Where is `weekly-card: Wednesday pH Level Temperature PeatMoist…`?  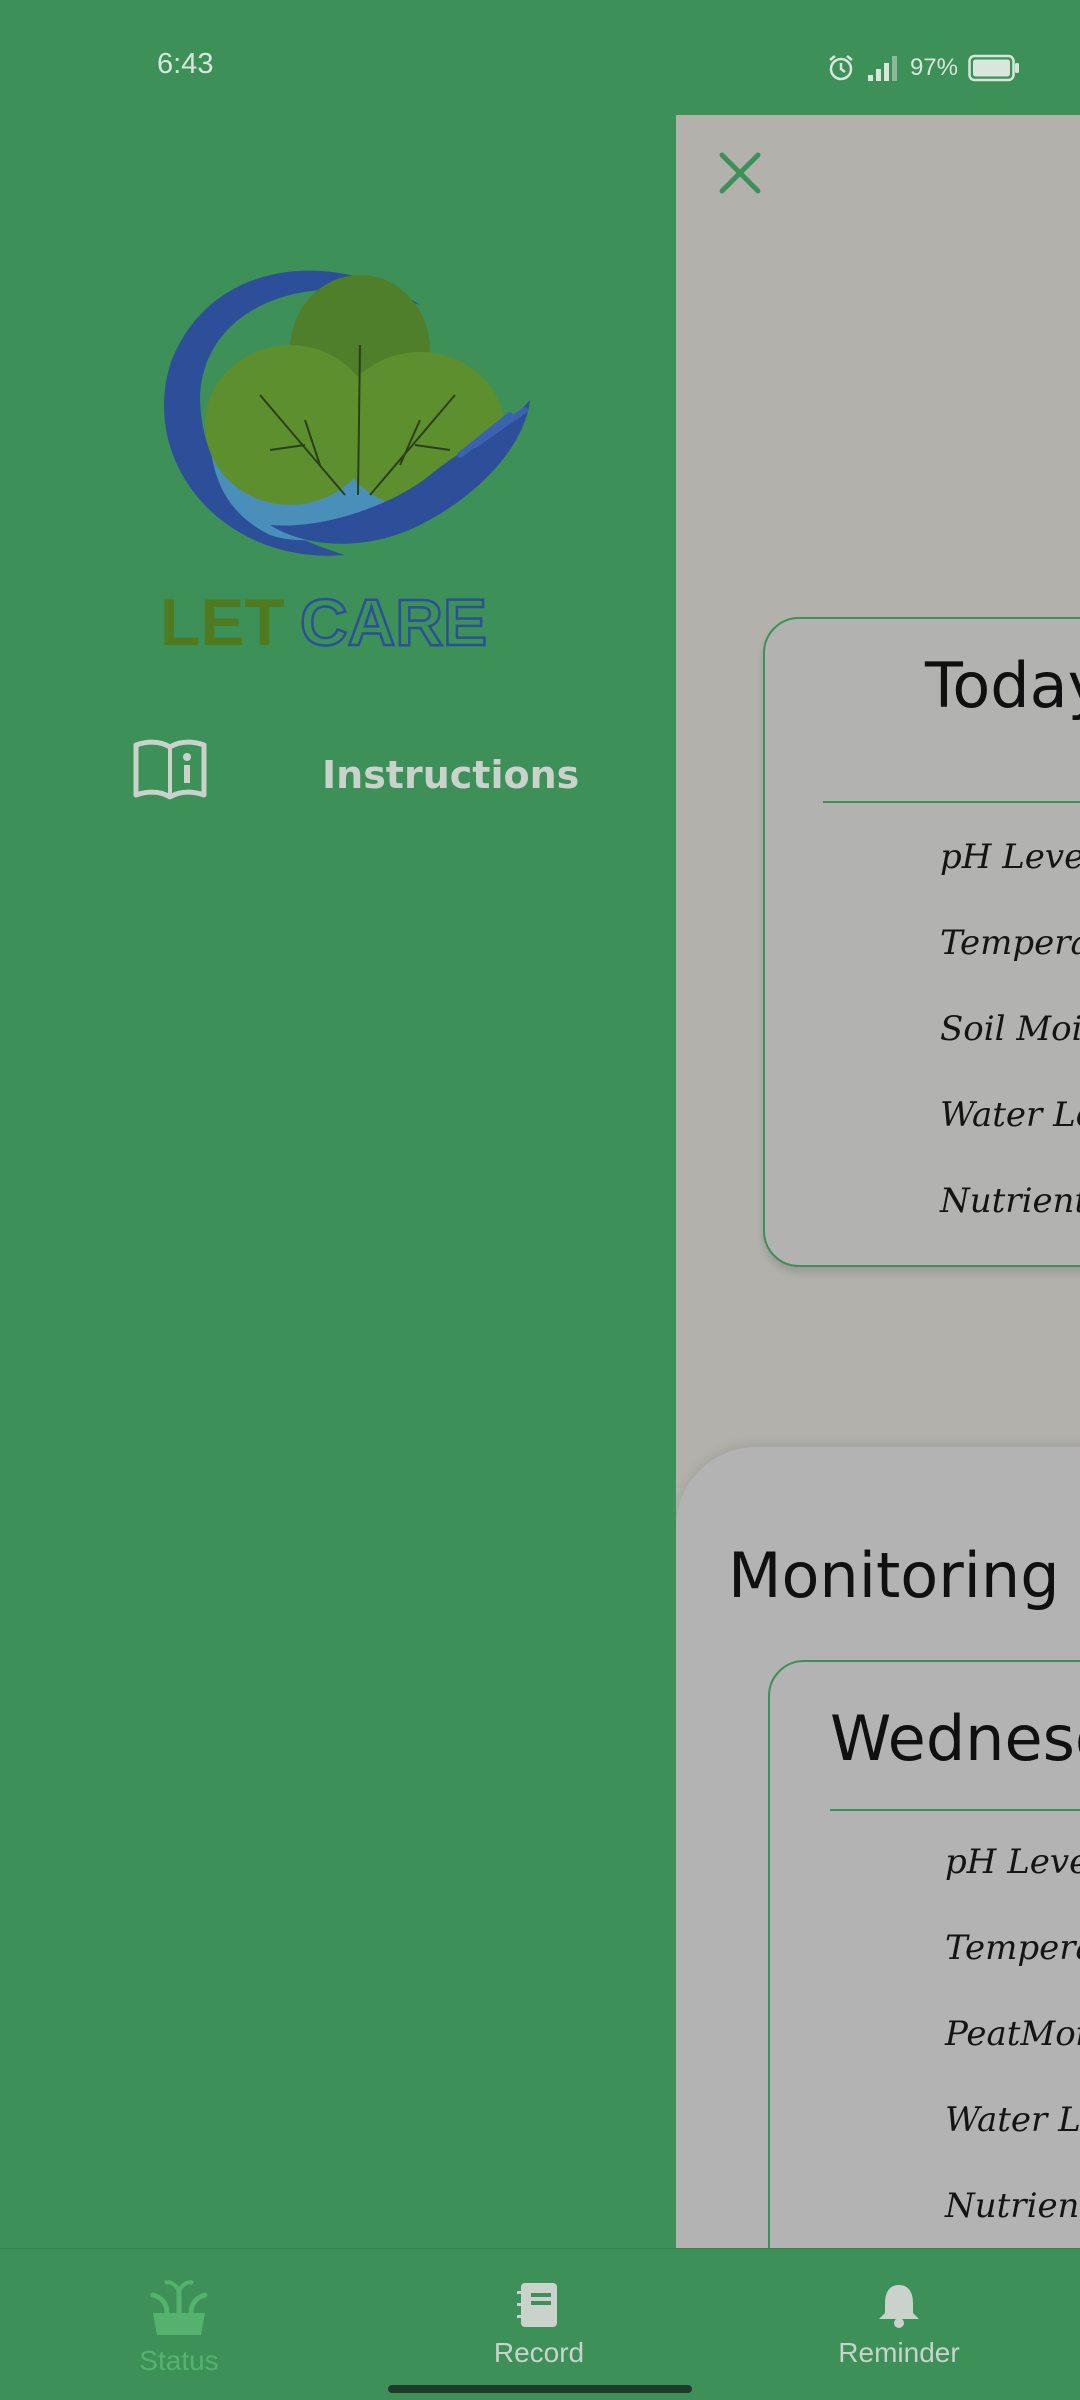
weekly-card: Wednesday pH Level Temperature PeatMoist… is located at coordinates (924, 1954).